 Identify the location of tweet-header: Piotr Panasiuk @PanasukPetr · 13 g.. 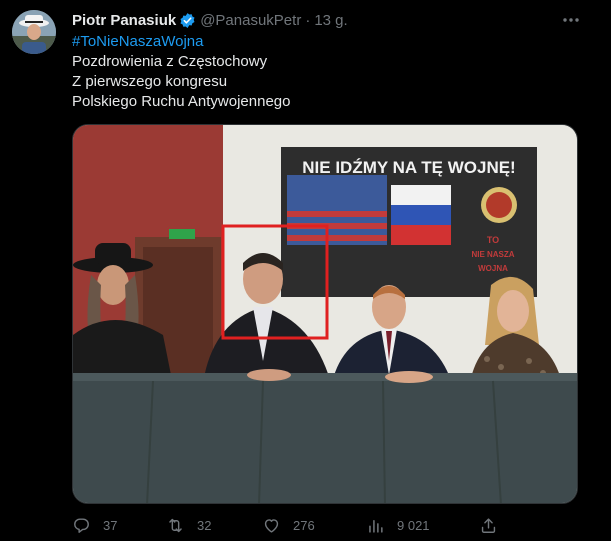
(210, 20).